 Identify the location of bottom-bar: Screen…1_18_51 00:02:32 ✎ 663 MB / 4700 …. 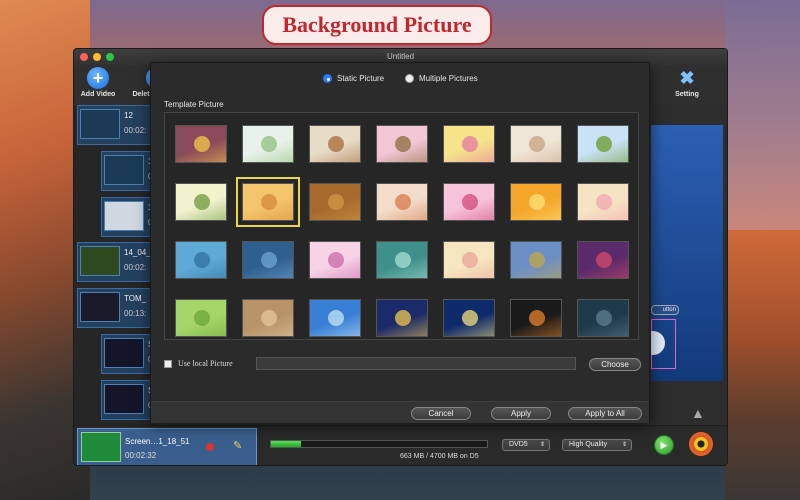
(400, 445).